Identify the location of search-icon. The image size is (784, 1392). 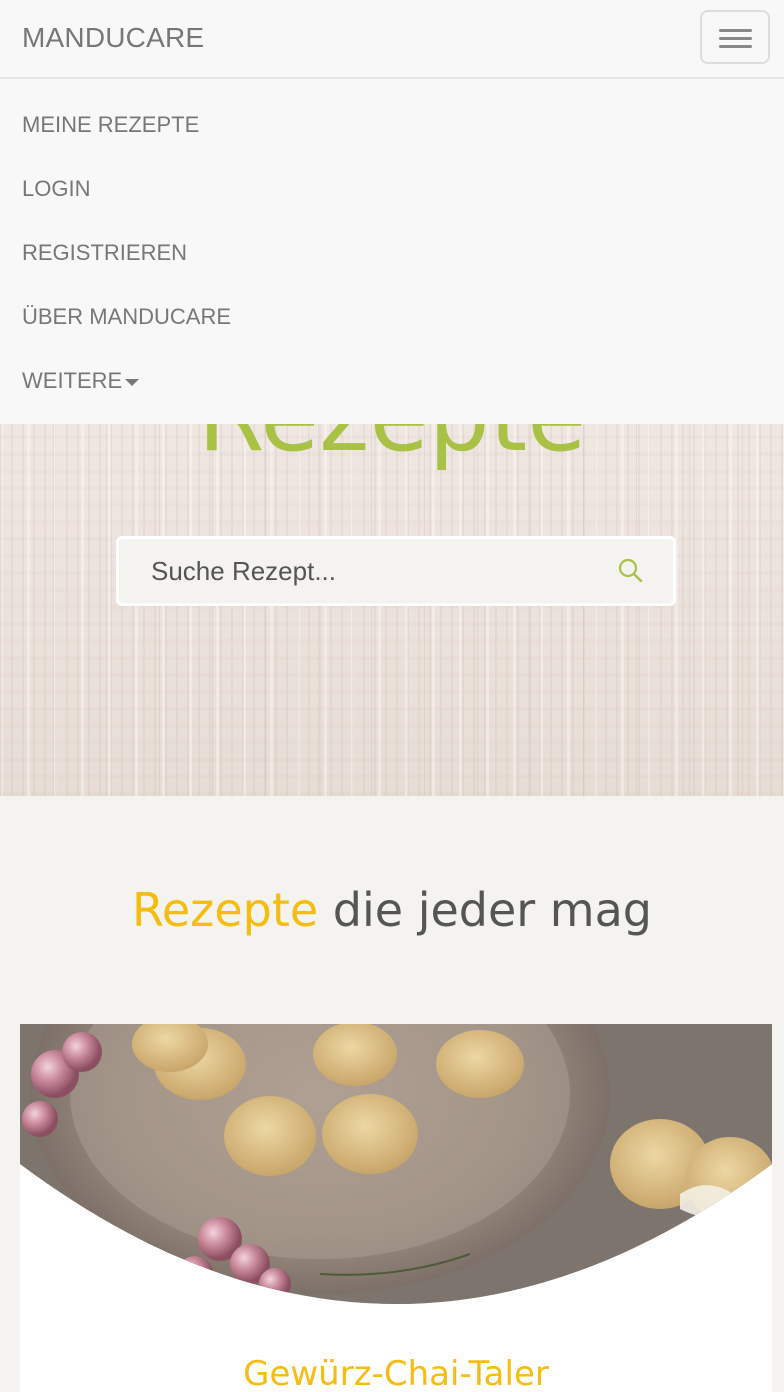
(630, 570).